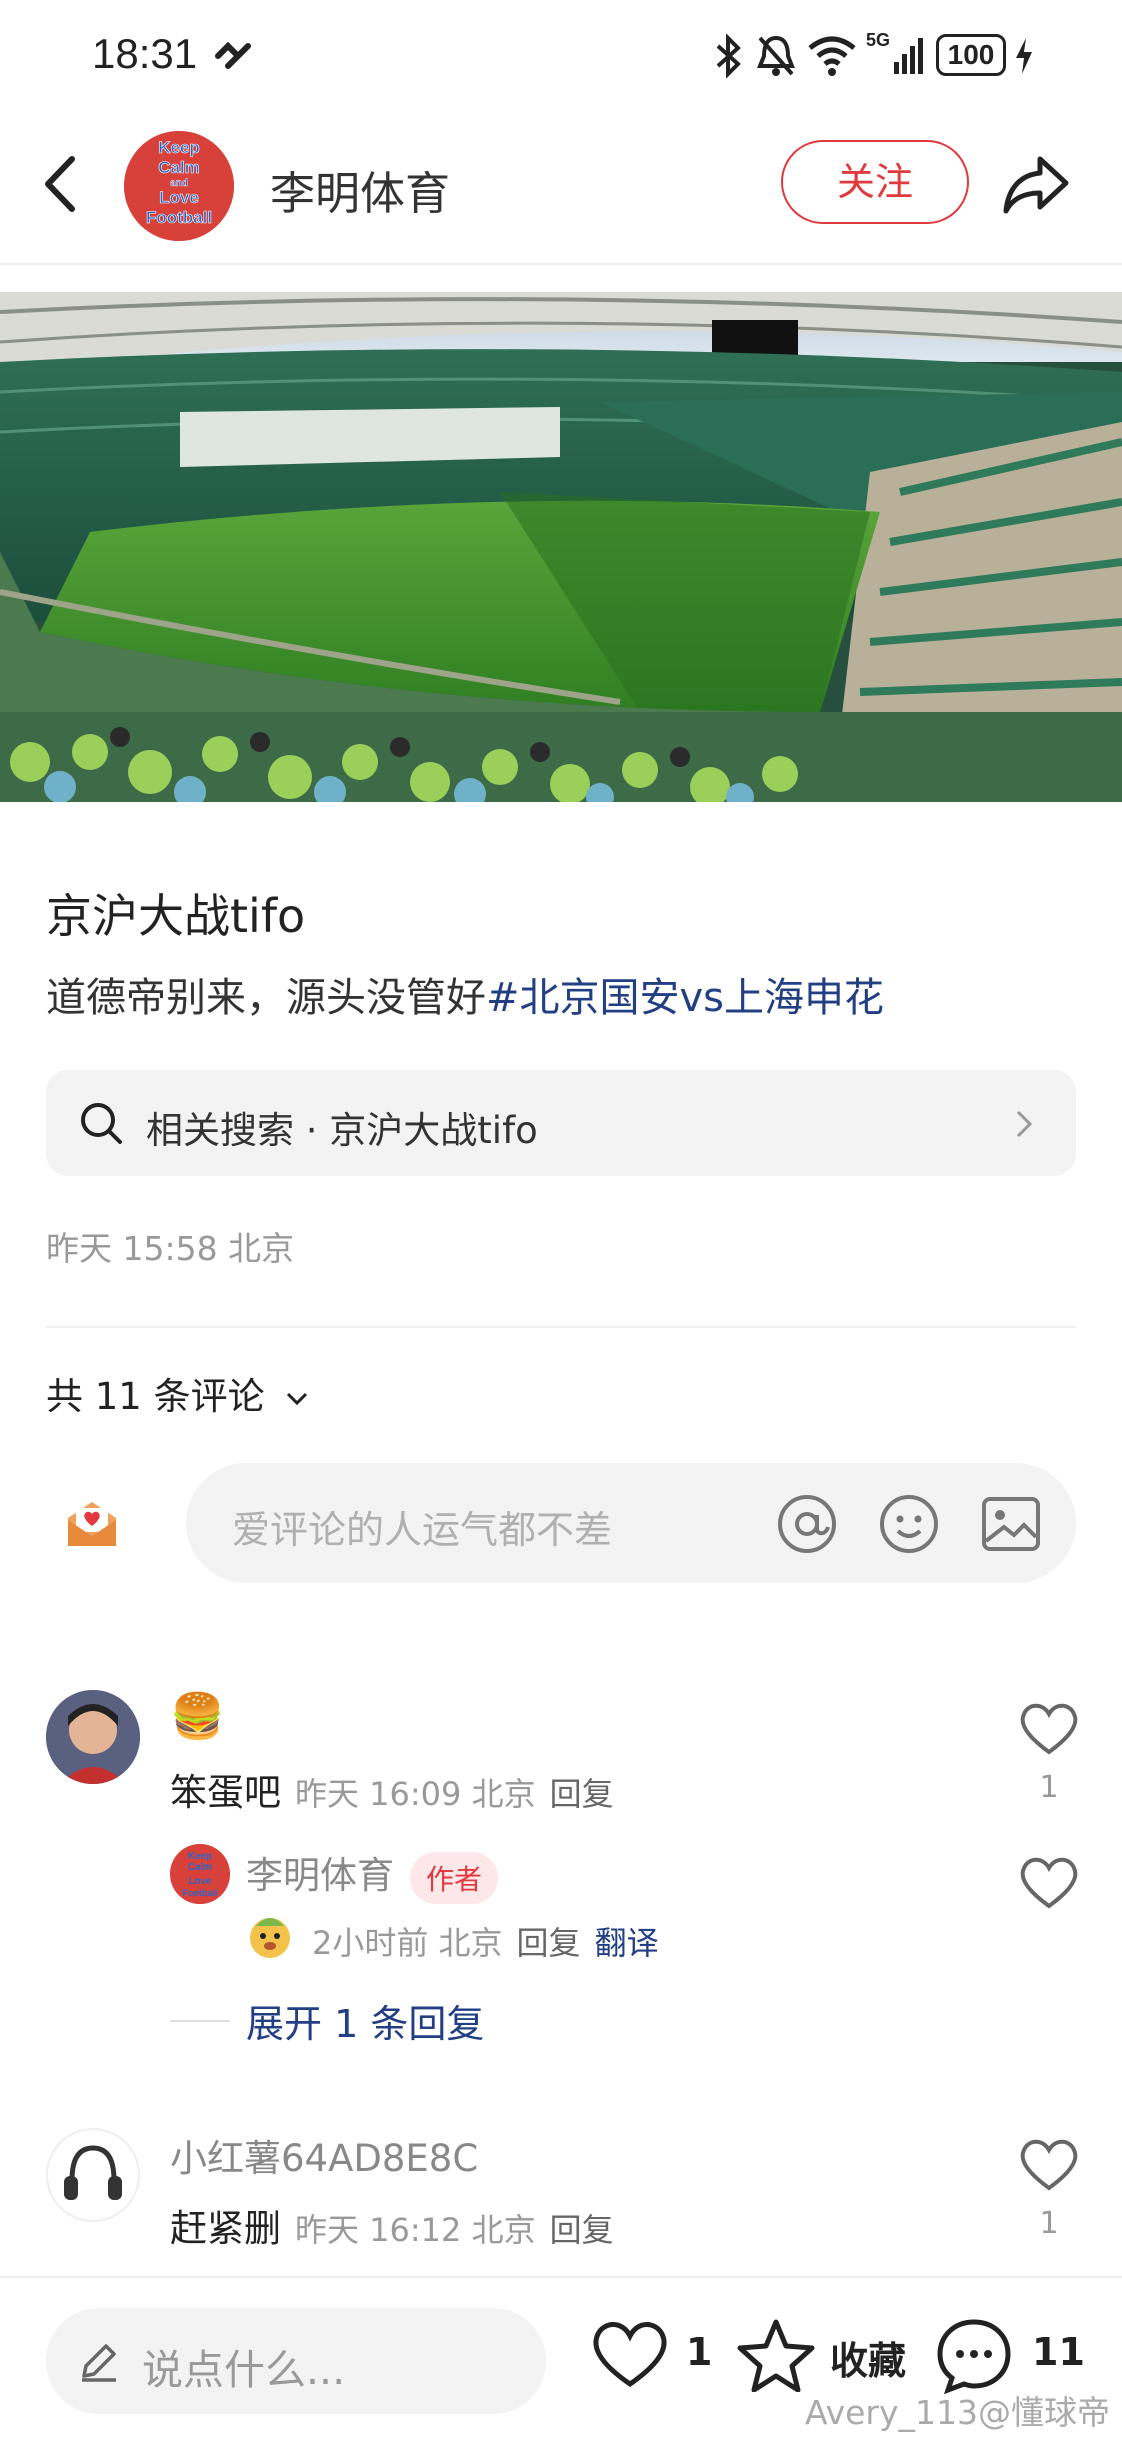 The width and height of the screenshot is (1122, 2442). Describe the element at coordinates (92, 1524) in the screenshot. I see `love-letter-icon` at that location.